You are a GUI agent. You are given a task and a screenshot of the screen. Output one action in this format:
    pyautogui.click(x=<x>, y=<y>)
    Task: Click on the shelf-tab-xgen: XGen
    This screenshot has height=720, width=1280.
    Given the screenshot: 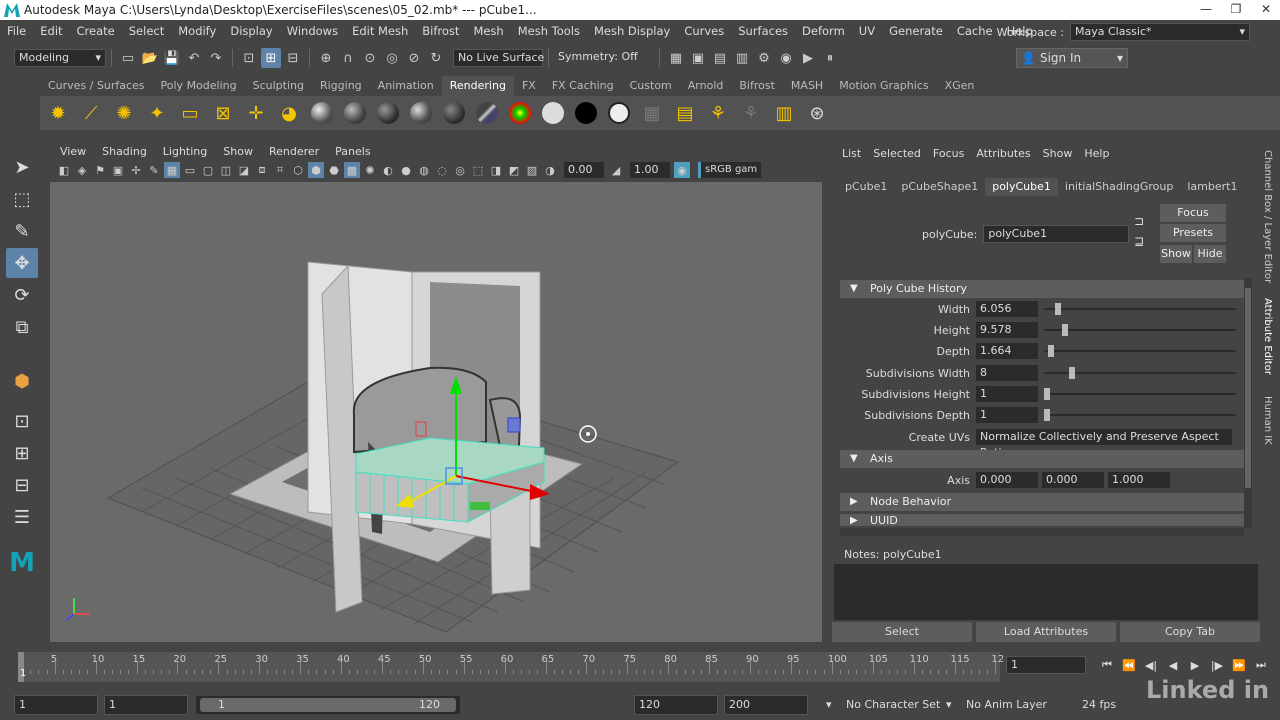 What is the action you would take?
    pyautogui.click(x=960, y=86)
    